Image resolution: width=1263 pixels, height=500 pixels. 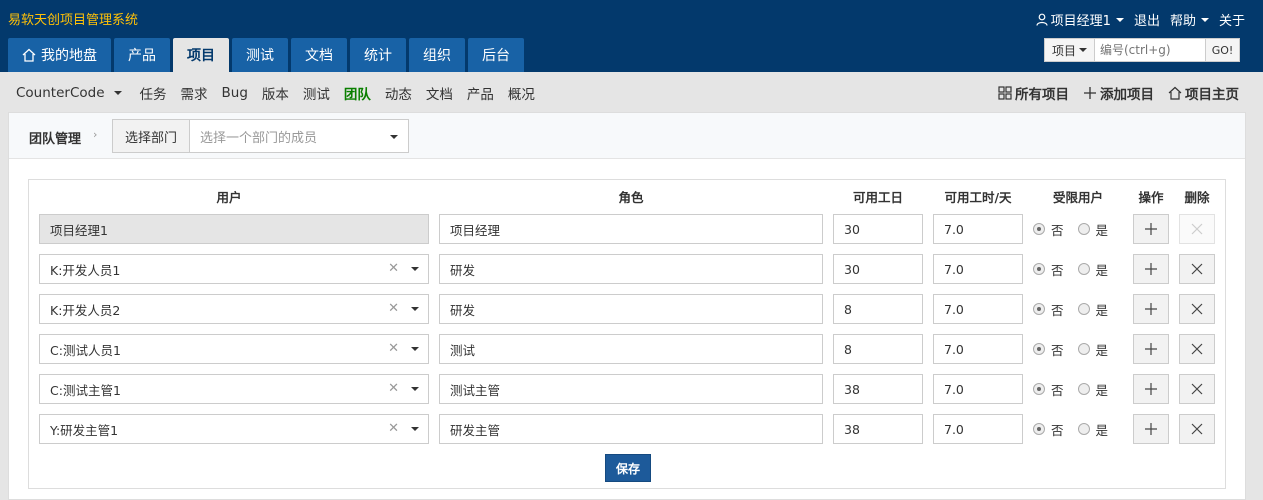 What do you see at coordinates (496, 55) in the screenshot?
I see `nav-tab-7: 后台` at bounding box center [496, 55].